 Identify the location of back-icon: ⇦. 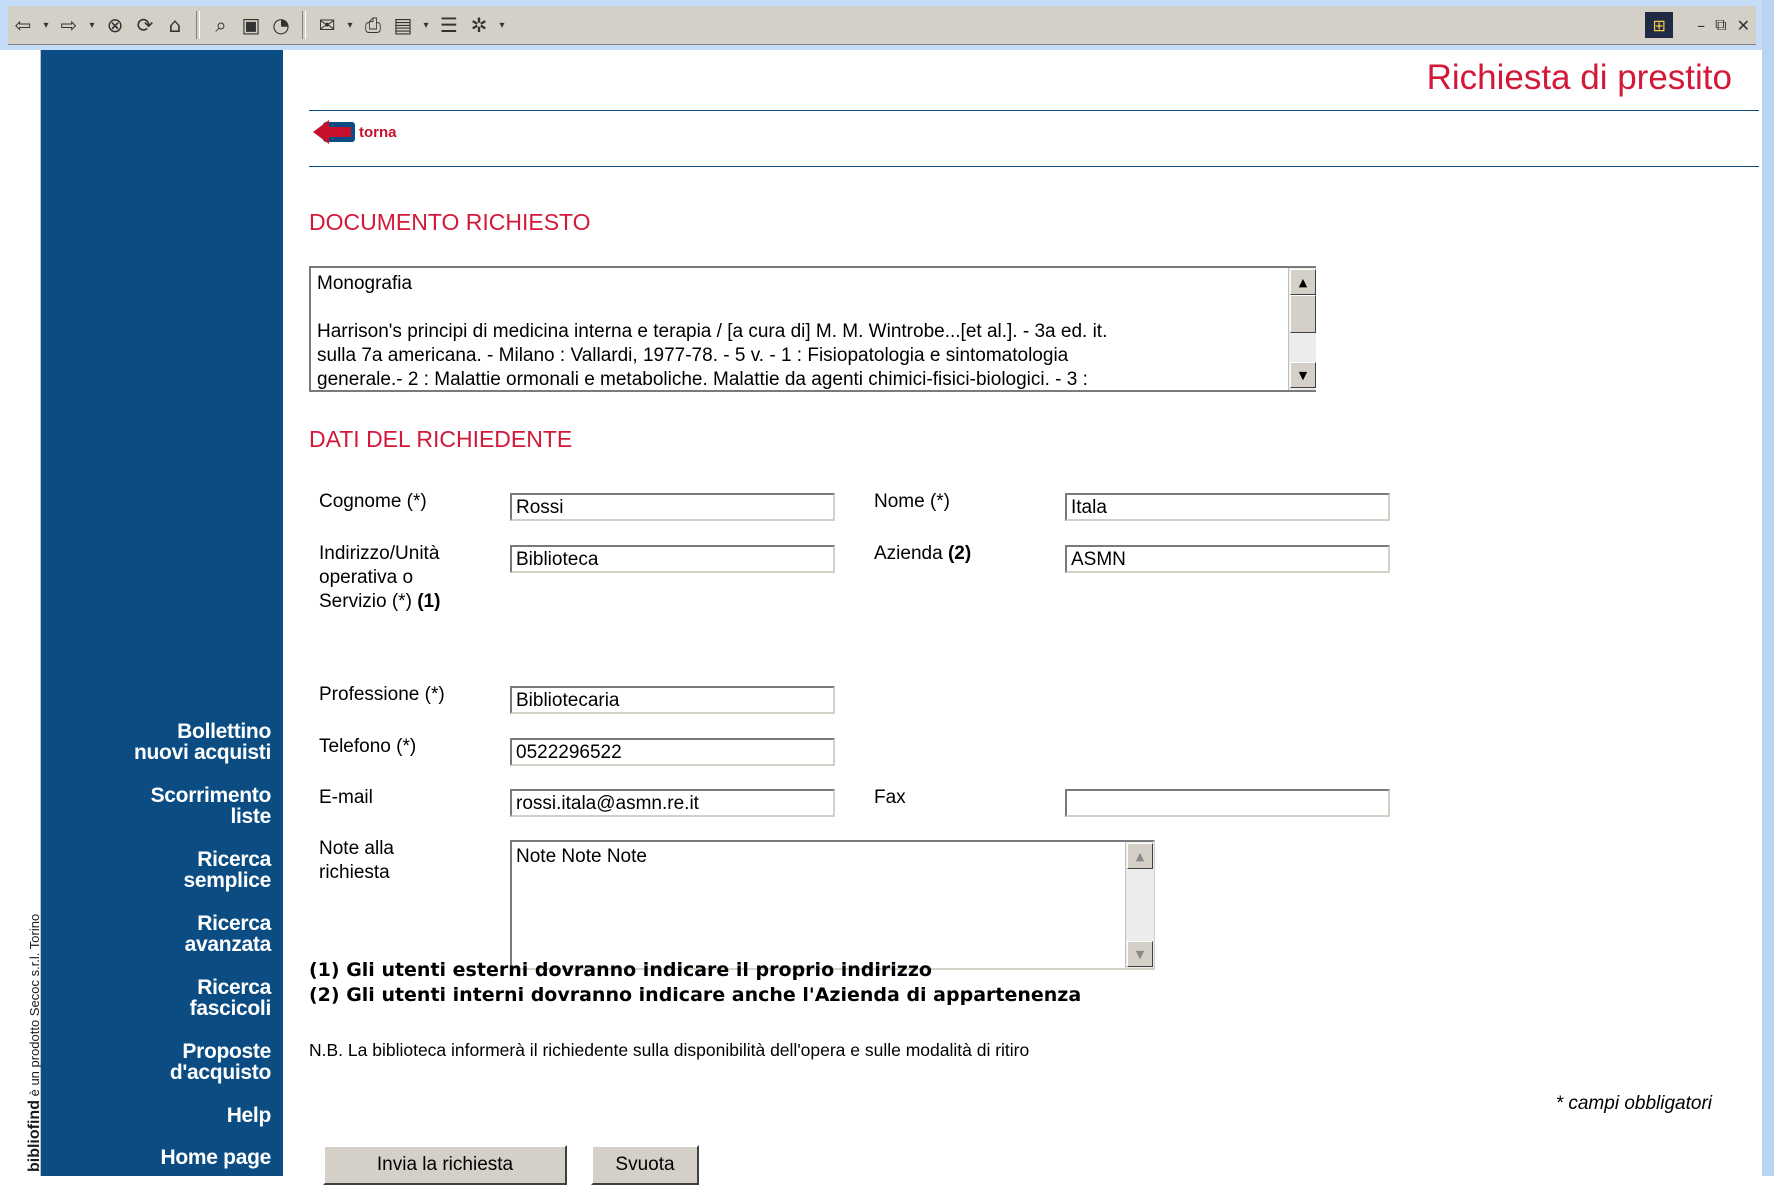
(23, 25).